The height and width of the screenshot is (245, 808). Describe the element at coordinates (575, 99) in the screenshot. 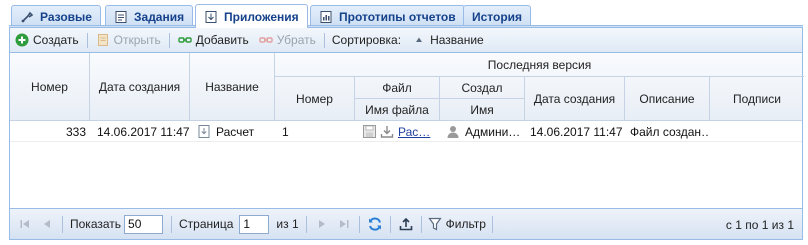

I see `col-version-created: Дата создания` at that location.